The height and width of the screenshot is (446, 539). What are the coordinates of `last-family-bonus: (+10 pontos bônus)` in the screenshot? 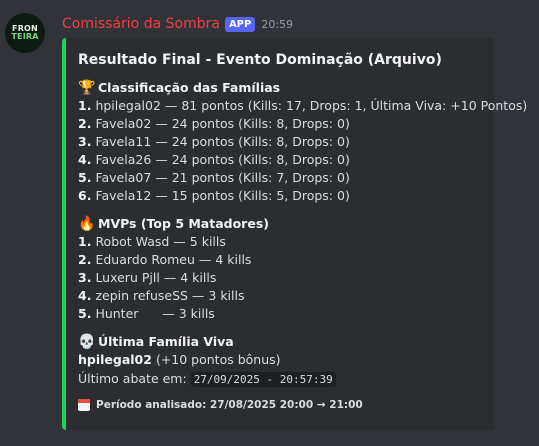 It's located at (218, 359).